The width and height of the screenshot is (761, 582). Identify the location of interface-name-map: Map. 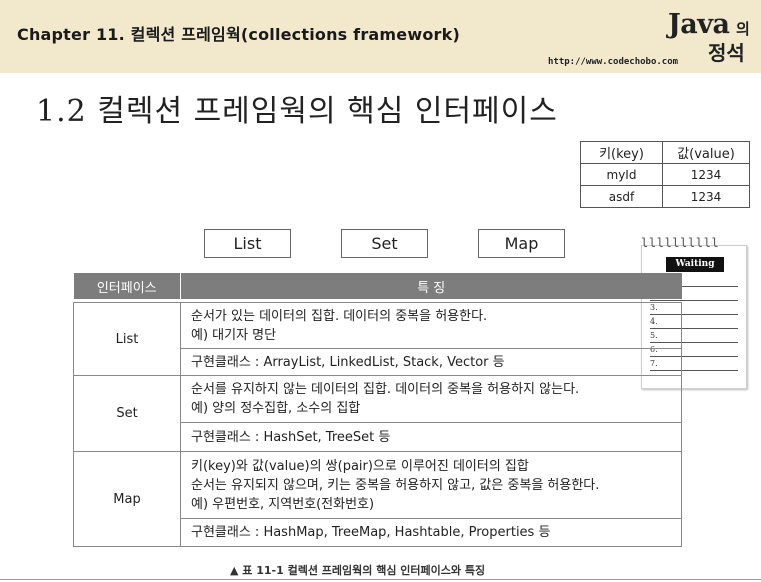
(127, 499).